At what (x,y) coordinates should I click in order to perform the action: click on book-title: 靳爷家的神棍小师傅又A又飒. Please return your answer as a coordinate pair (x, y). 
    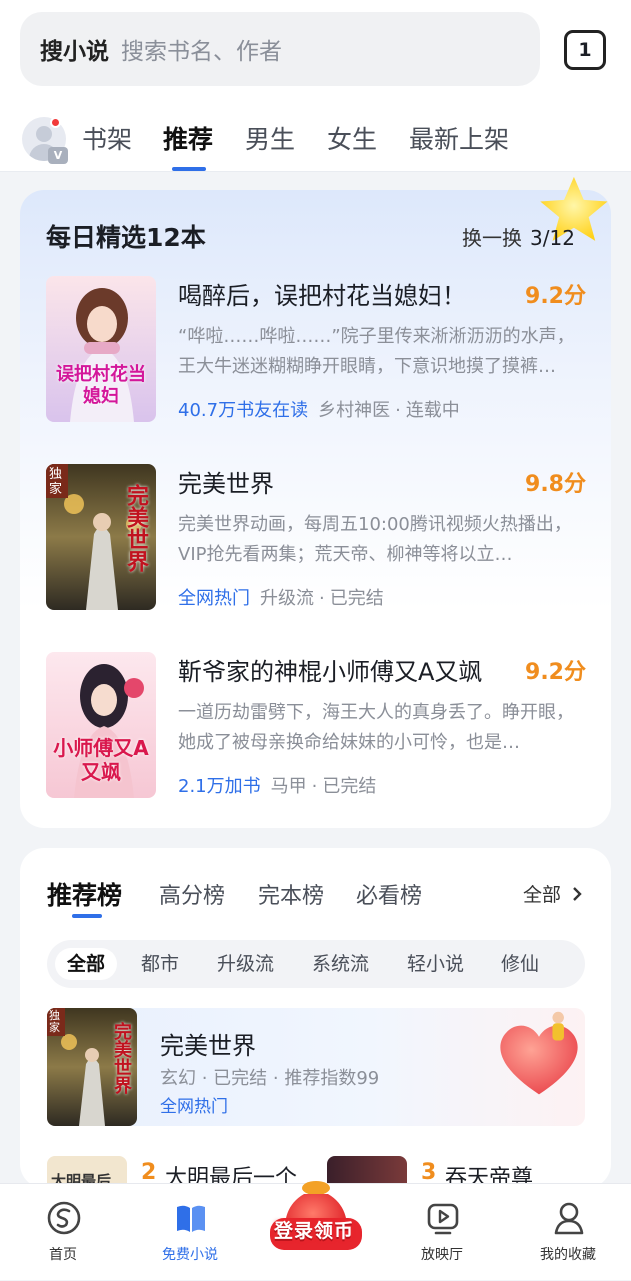
    Looking at the image, I should click on (330, 669).